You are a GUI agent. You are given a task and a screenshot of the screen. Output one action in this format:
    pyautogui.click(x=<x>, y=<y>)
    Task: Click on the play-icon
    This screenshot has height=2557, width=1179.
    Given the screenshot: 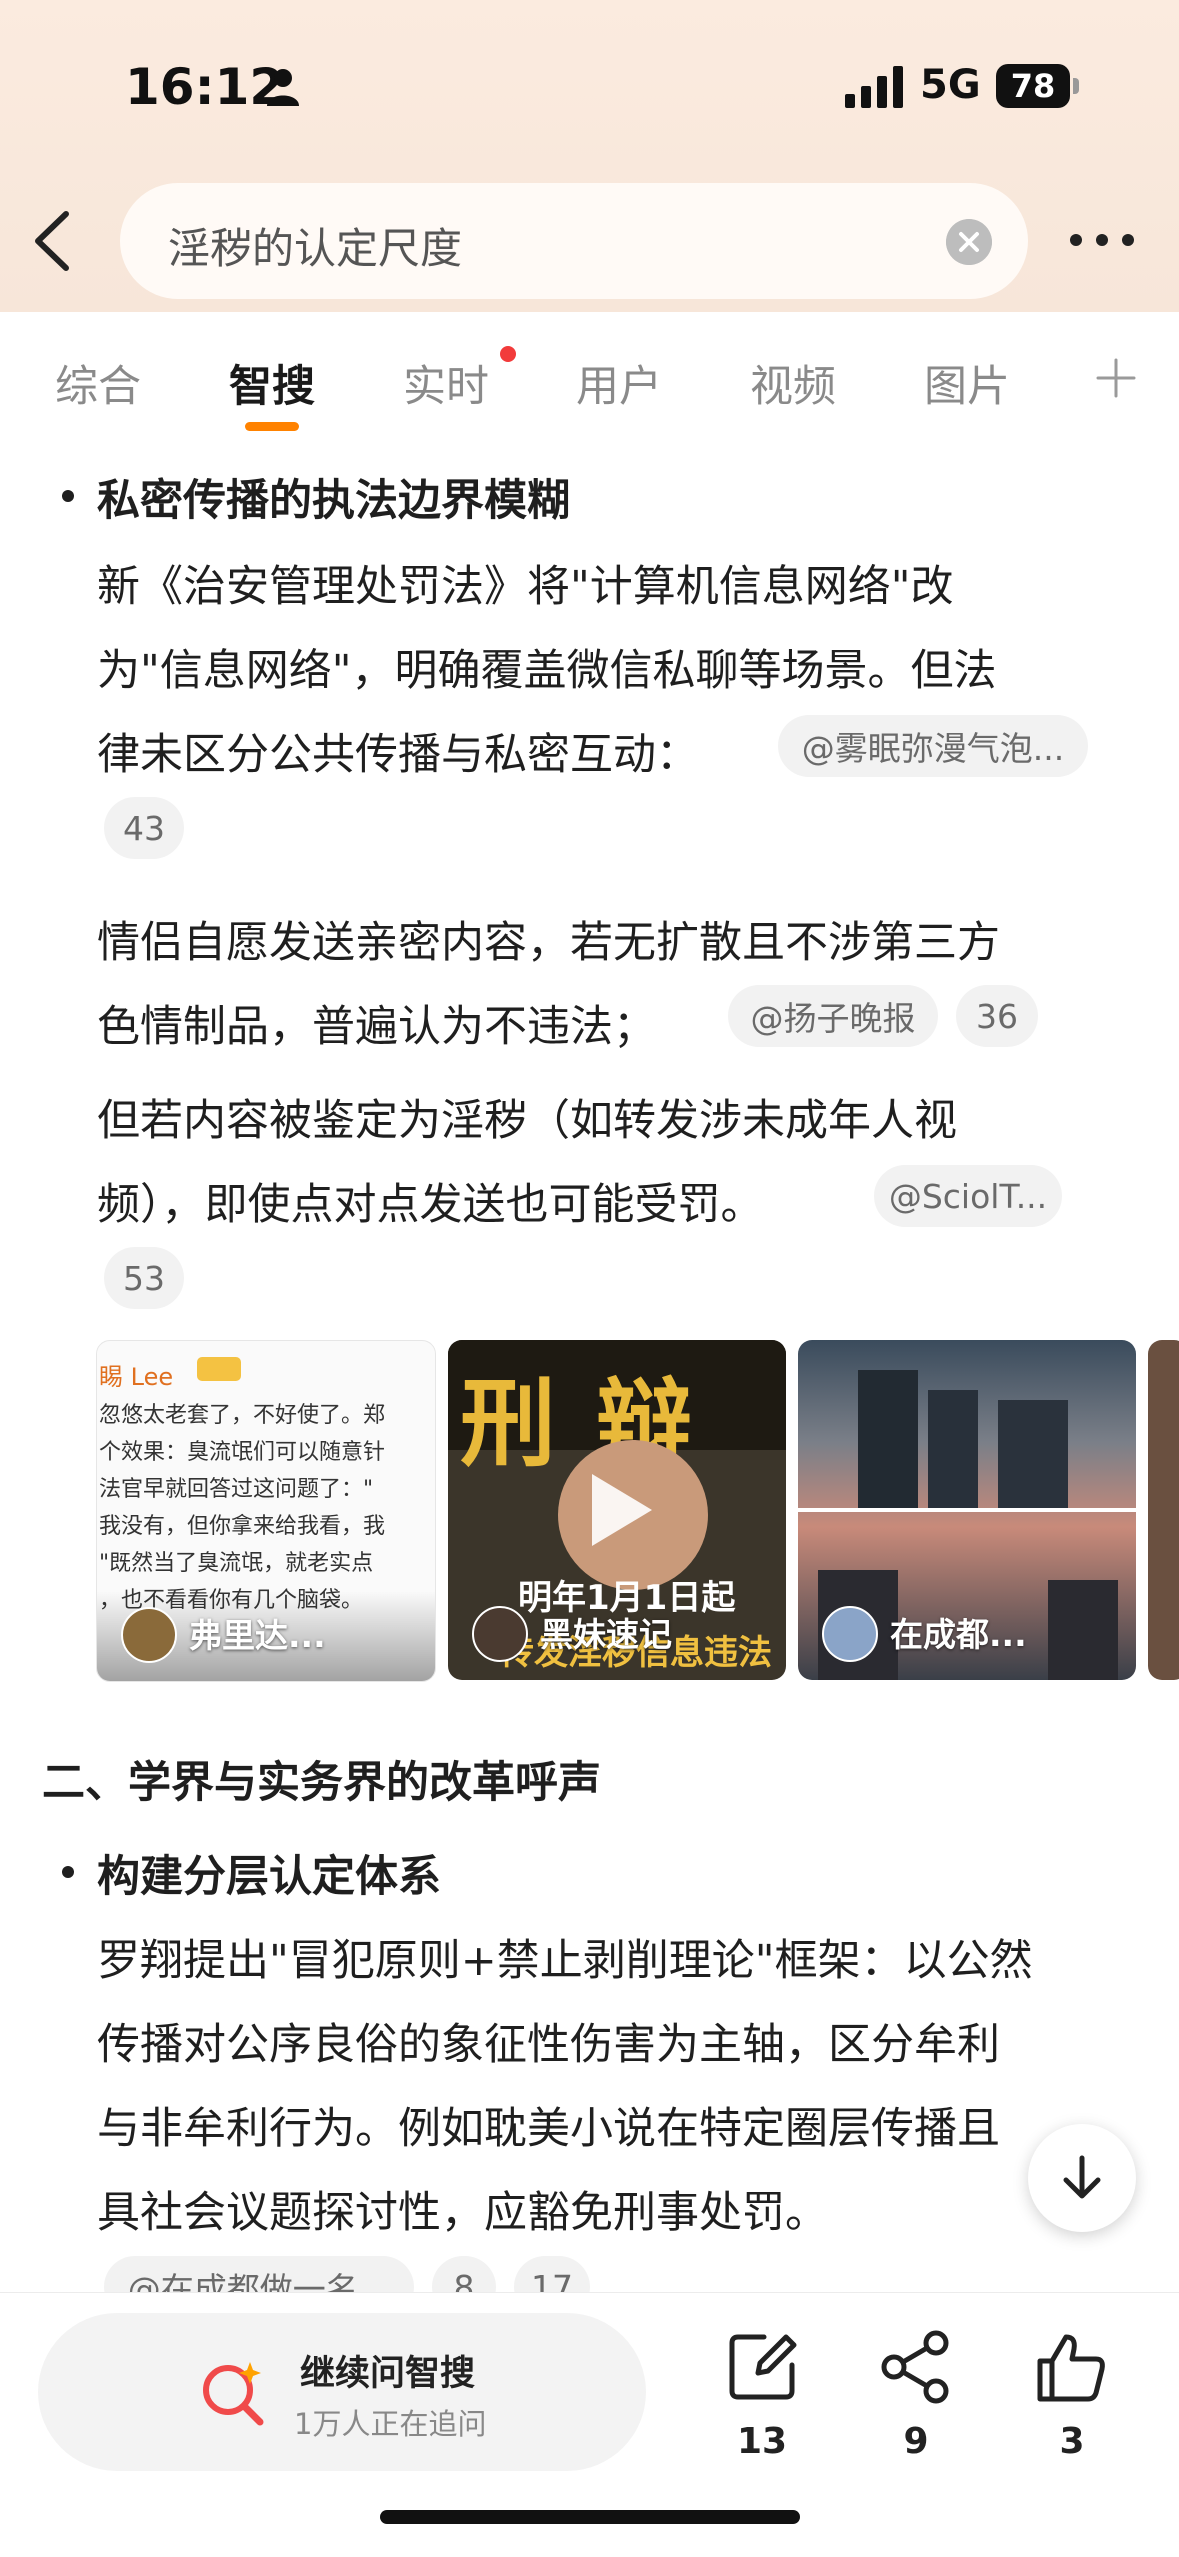 What is the action you would take?
    pyautogui.click(x=621, y=1510)
    